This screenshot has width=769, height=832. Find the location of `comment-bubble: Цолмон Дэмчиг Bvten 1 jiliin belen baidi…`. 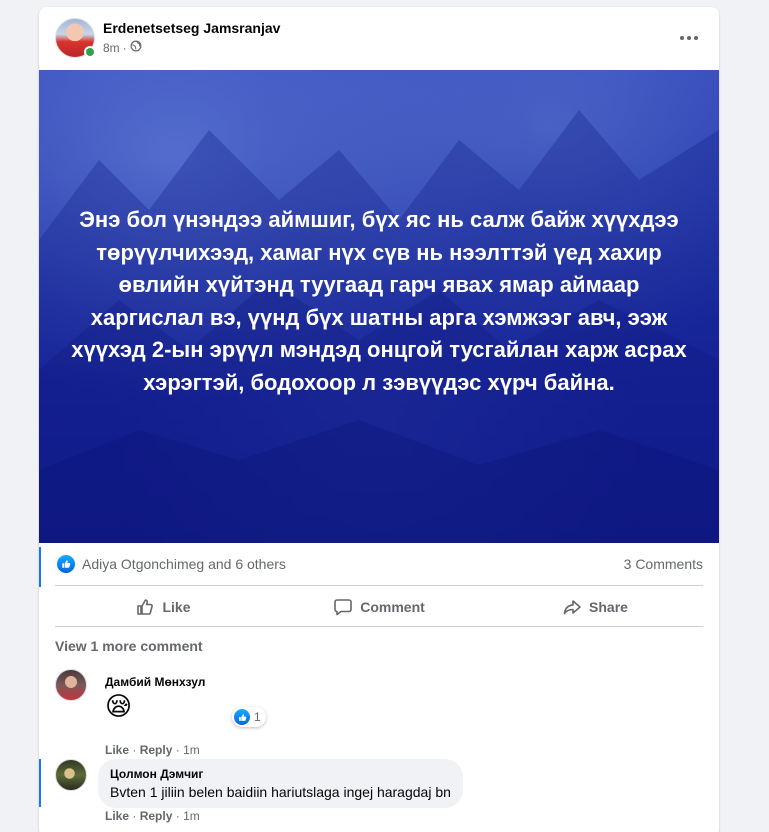

comment-bubble: Цолмон Дэмчиг Bvten 1 jiliin belen baidi… is located at coordinates (280, 783).